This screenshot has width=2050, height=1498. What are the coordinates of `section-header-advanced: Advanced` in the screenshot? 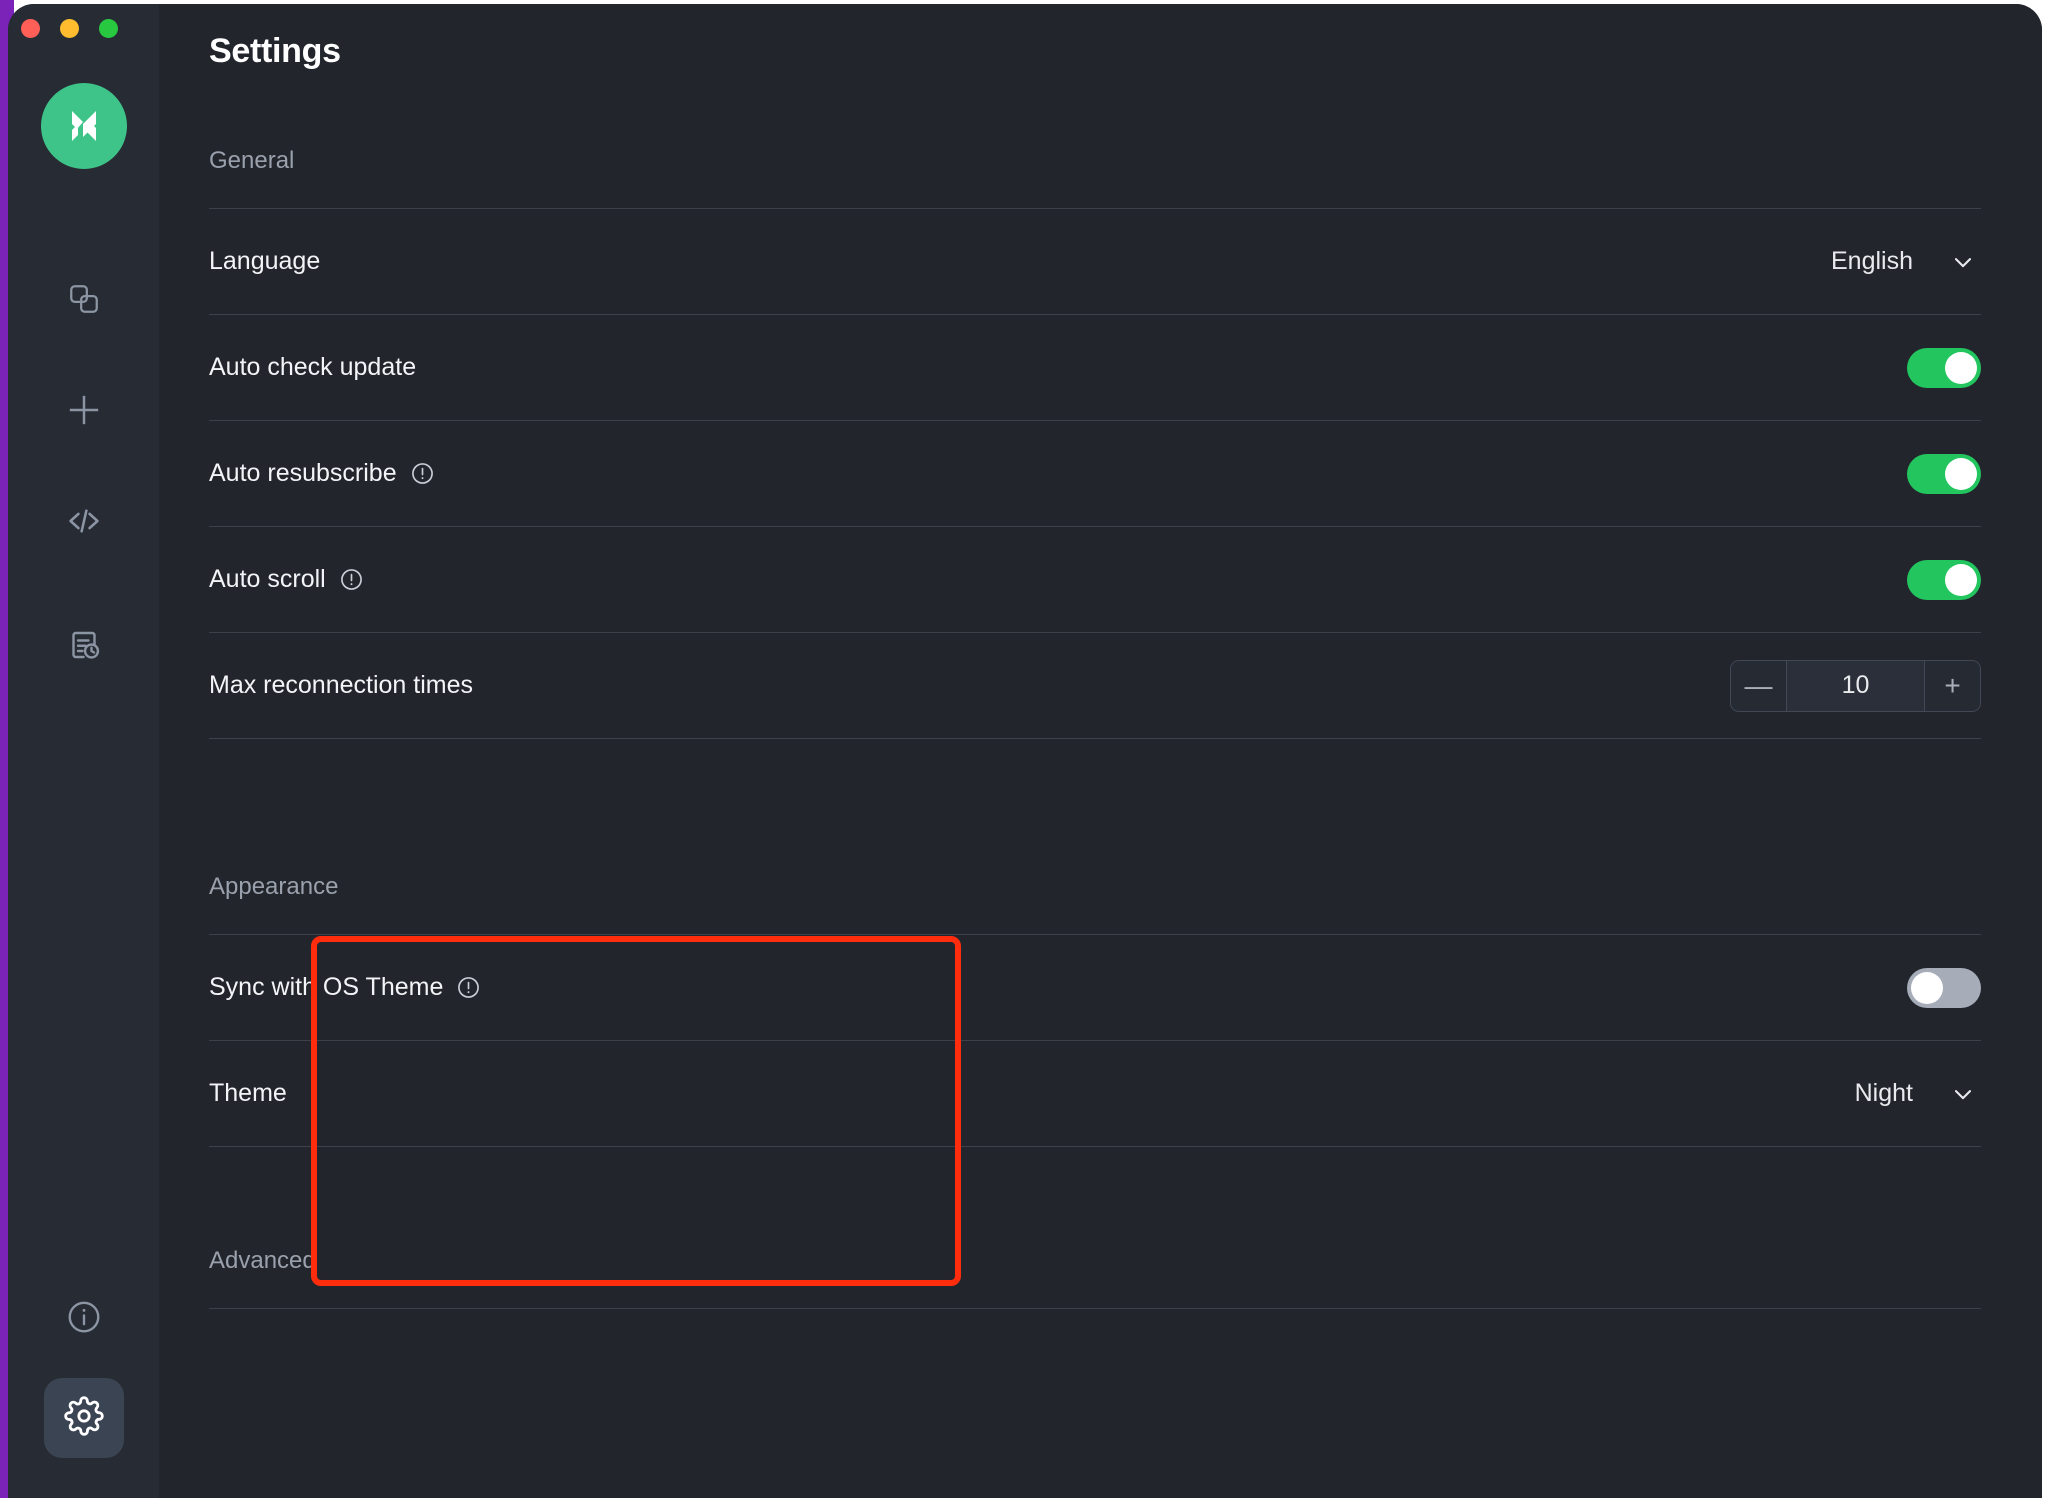 It's located at (262, 1260).